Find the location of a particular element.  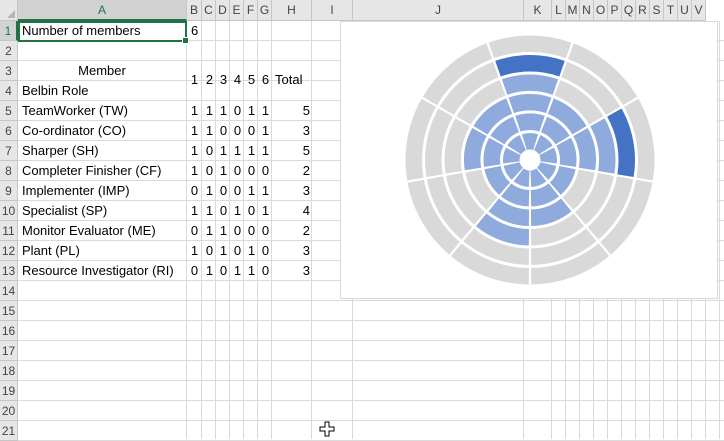

column-header-a: A is located at coordinates (102, 10).